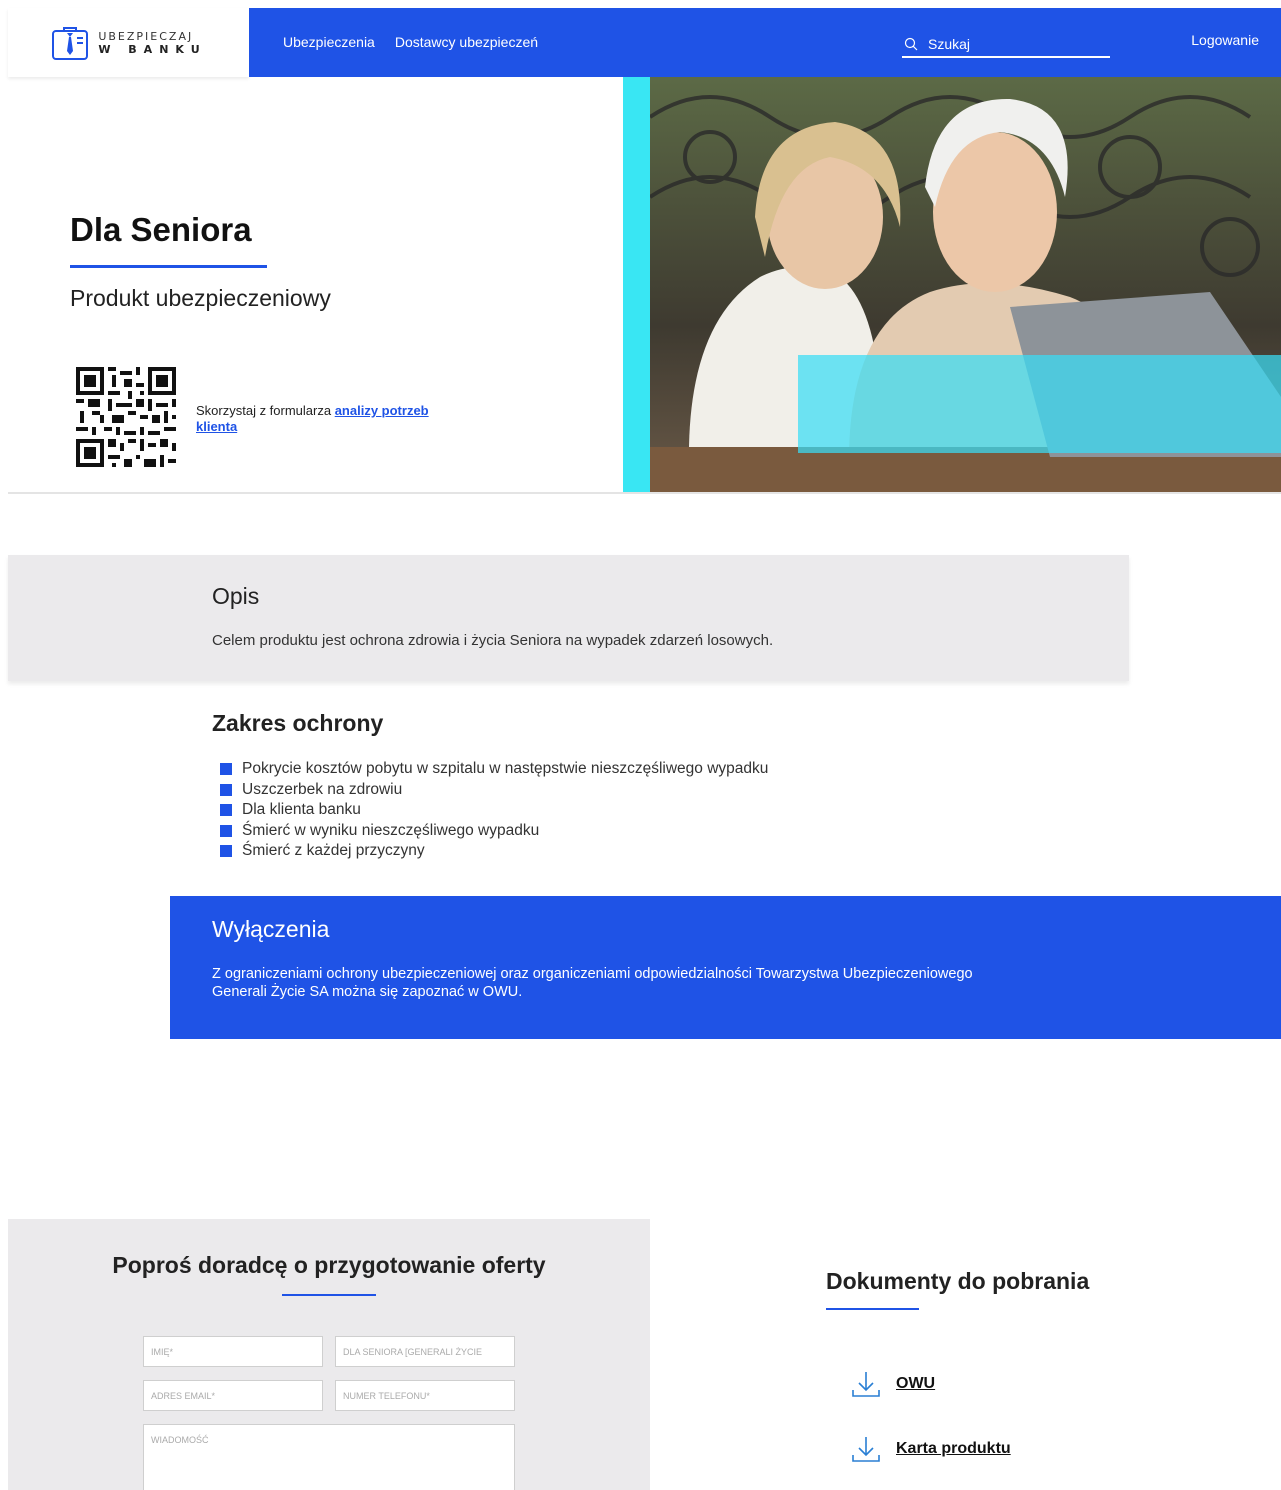 This screenshot has height=1490, width=1281. I want to click on coverage-title: Zakres ochrony, so click(298, 723).